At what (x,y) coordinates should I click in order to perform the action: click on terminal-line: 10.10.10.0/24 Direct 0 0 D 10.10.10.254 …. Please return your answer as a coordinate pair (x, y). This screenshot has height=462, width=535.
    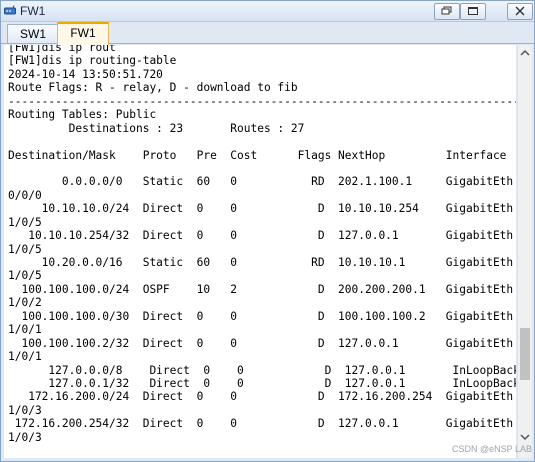
    Looking at the image, I should click on (261, 209).